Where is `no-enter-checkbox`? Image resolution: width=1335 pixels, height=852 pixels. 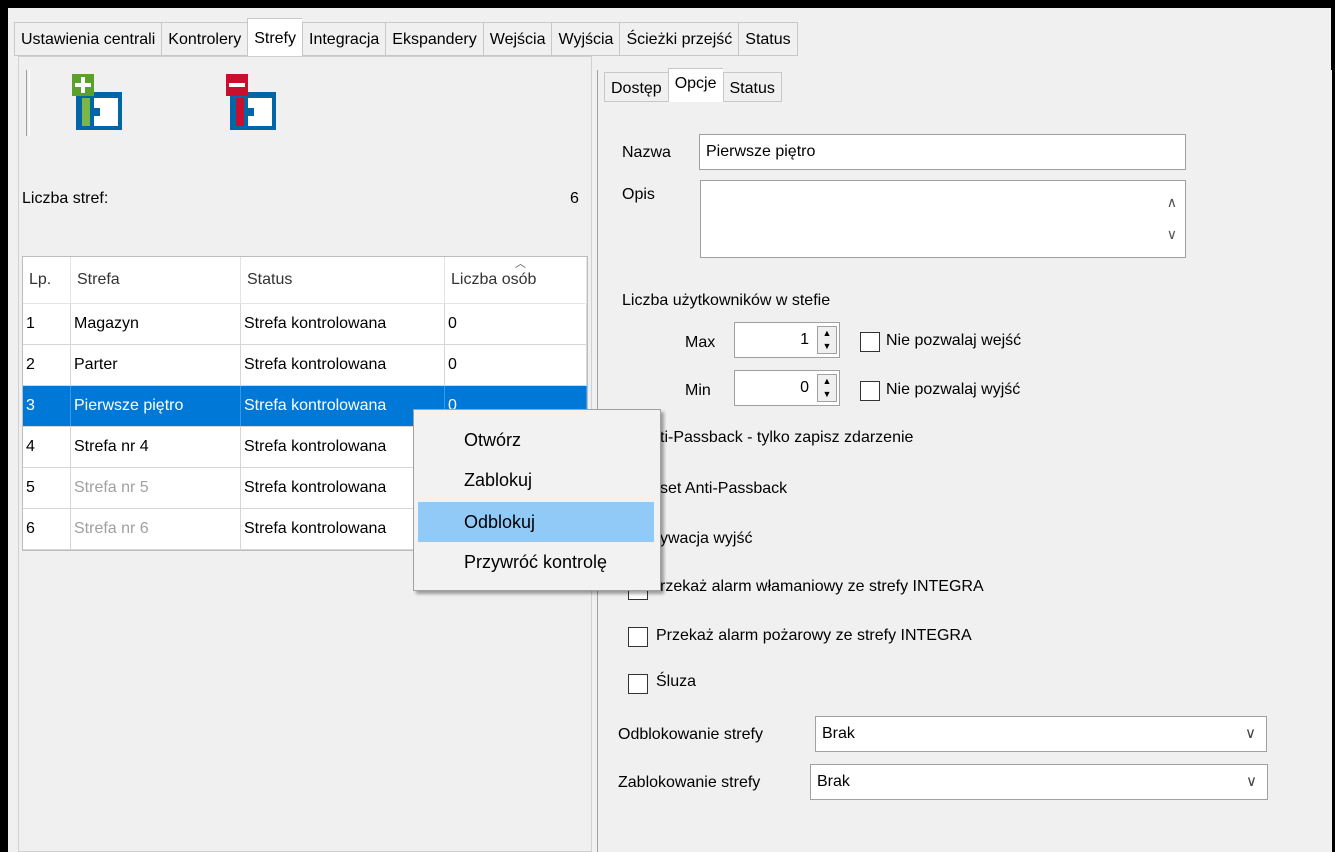 no-enter-checkbox is located at coordinates (870, 342).